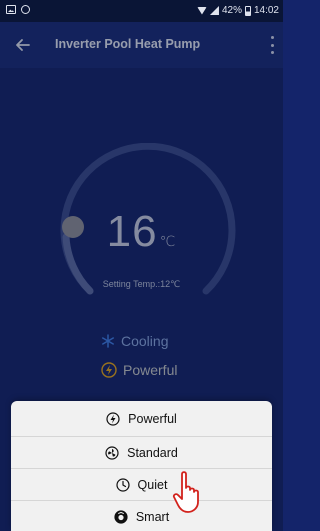  I want to click on status-bar: 42% 14:02, so click(141, 11).